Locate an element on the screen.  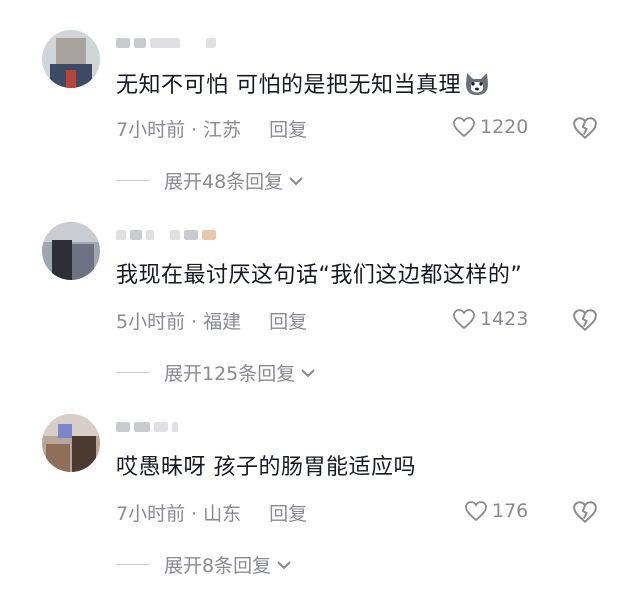
expand-replies-label: 展开8条回复 is located at coordinates (218, 566).